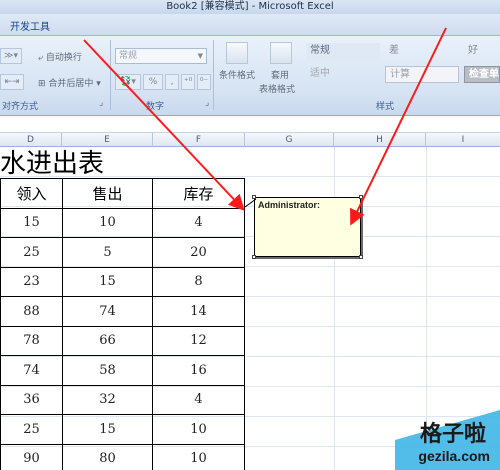 Image resolution: width=500 pixels, height=470 pixels. I want to click on conditional-format-button: 条件格式, so click(237, 74).